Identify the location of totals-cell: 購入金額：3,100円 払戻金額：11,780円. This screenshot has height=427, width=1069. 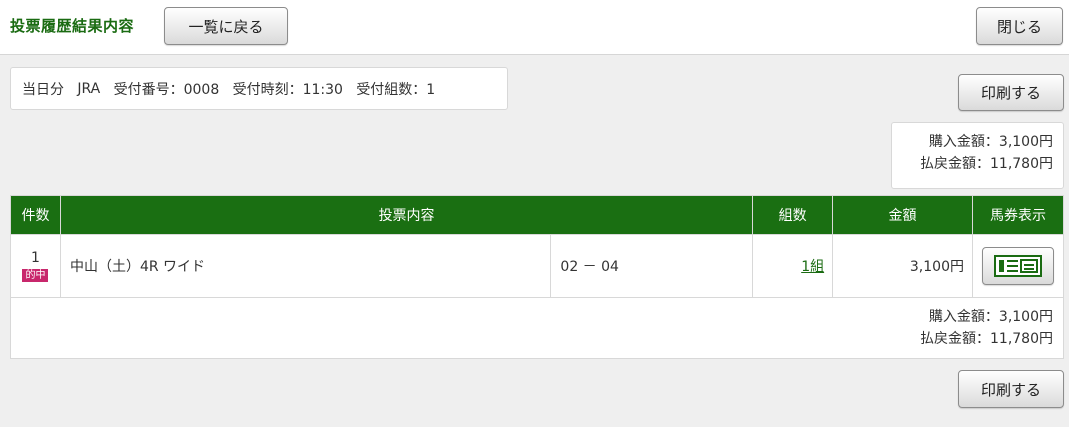
(537, 328).